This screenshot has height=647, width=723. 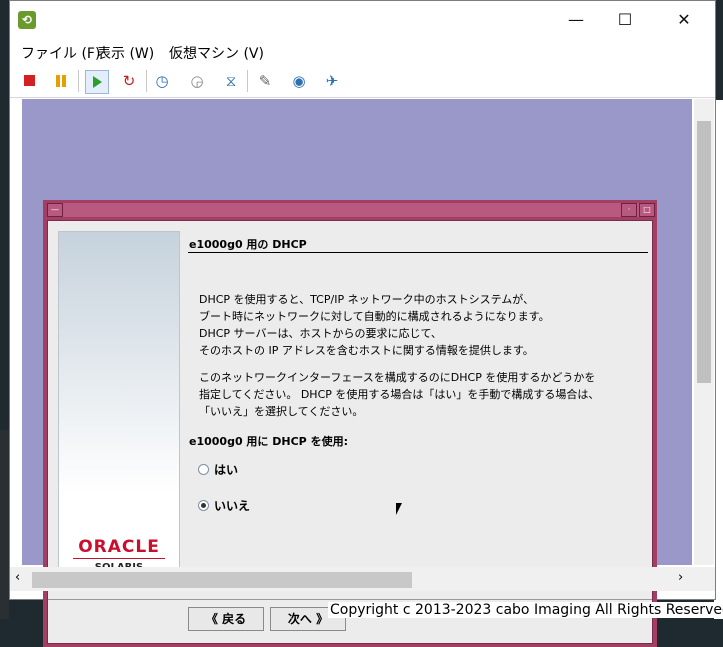 I want to click on background-terminal, so click(x=4, y=524).